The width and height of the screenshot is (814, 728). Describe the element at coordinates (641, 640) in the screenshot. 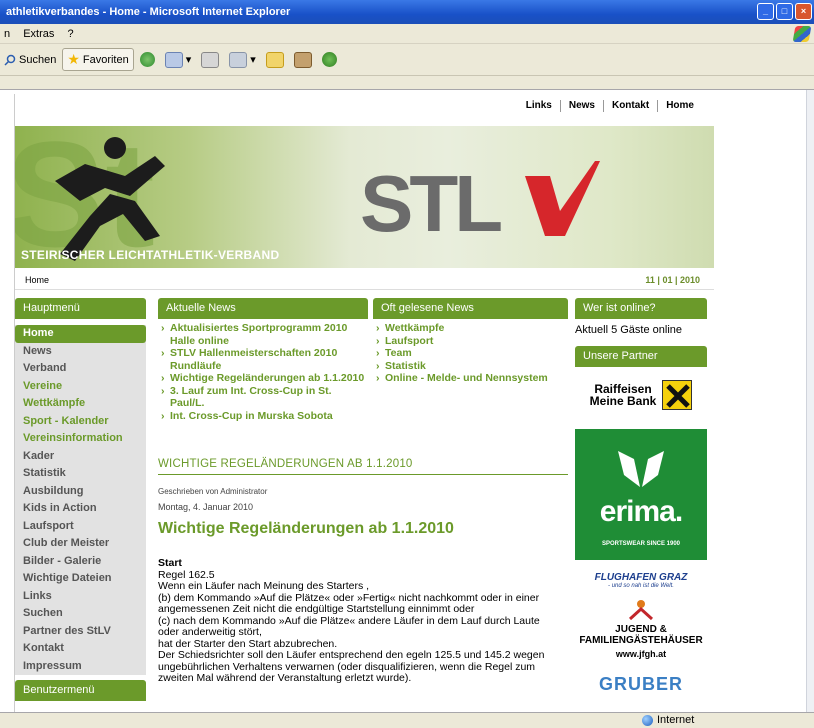

I see `jfgh-line2: FAMILIENGÄSTEHÄUSER` at that location.